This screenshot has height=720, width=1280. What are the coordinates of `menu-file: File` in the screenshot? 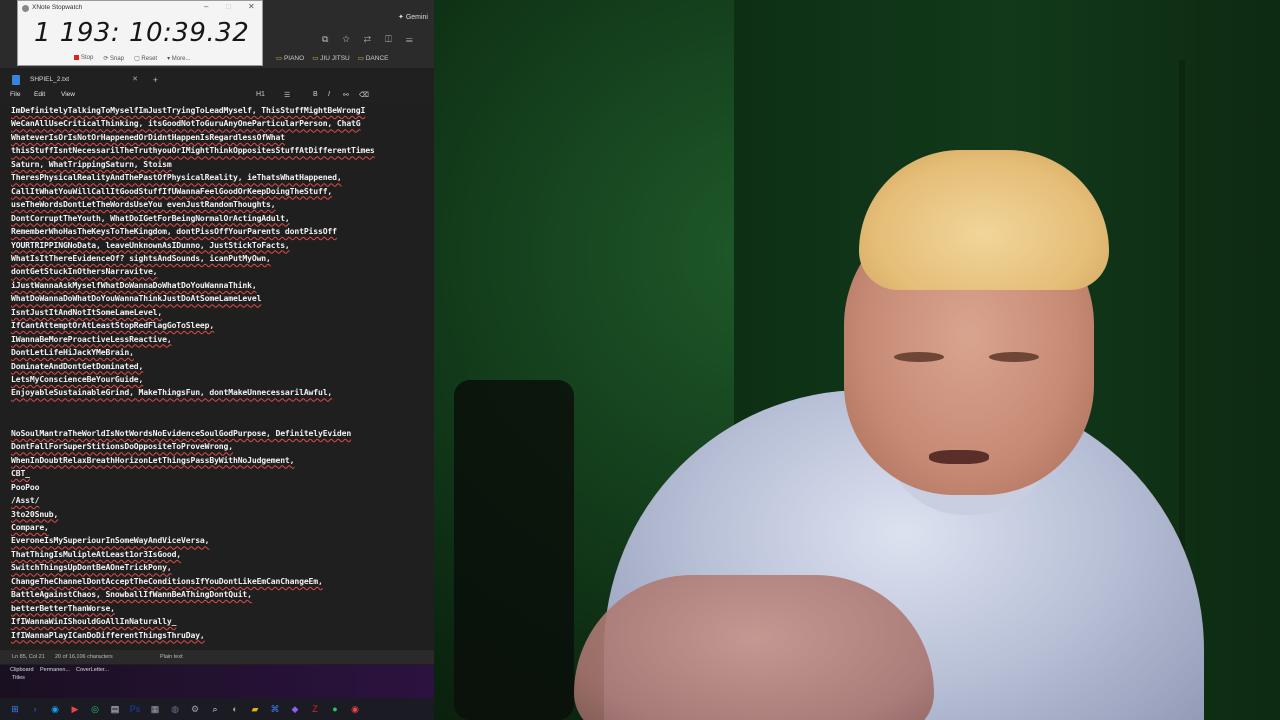 It's located at (15, 94).